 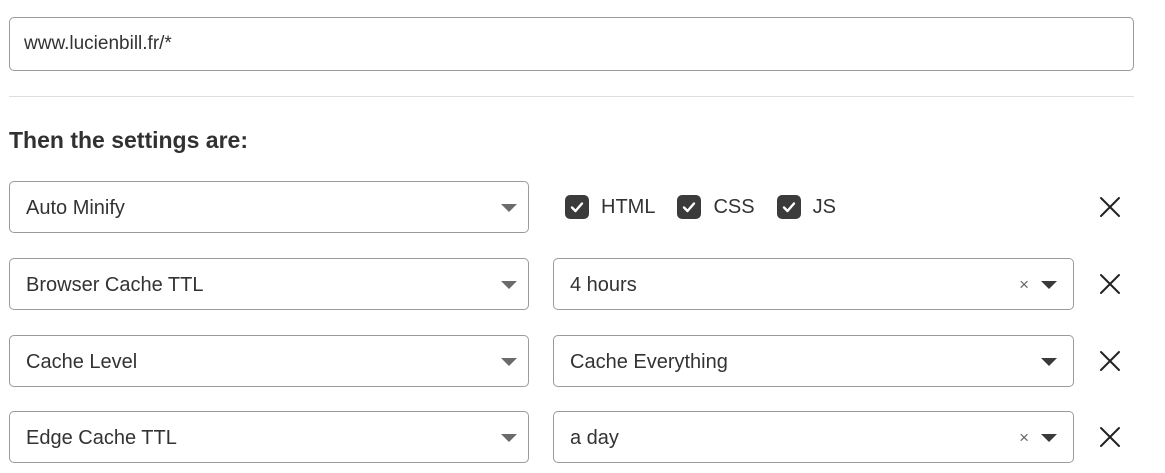 I want to click on checkbox-label: JS, so click(x=824, y=206).